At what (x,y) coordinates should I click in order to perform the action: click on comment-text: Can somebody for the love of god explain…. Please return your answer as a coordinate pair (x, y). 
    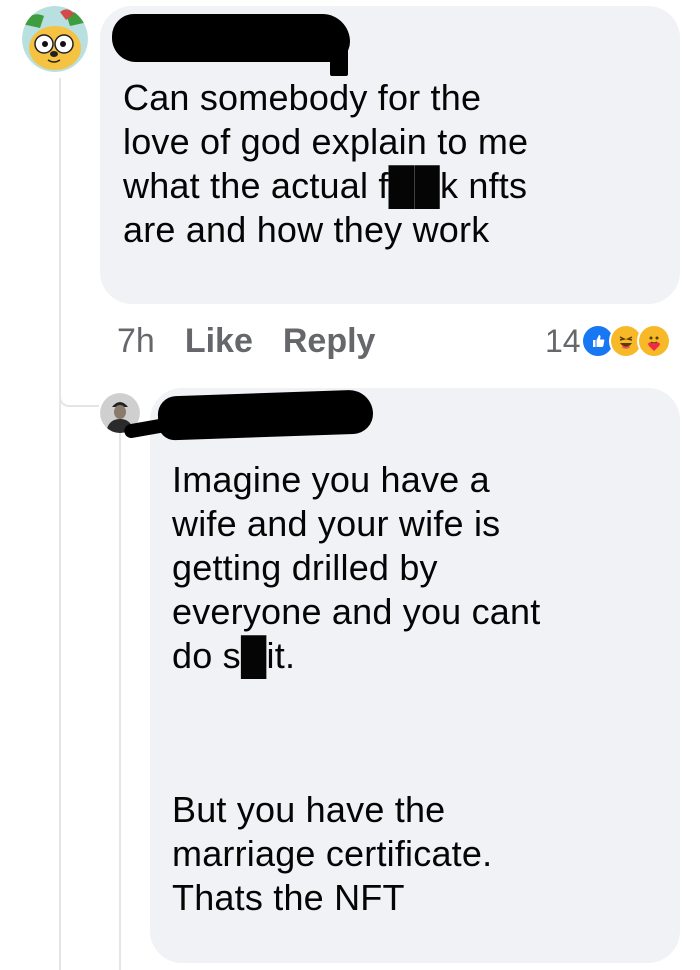
    Looking at the image, I should click on (326, 163).